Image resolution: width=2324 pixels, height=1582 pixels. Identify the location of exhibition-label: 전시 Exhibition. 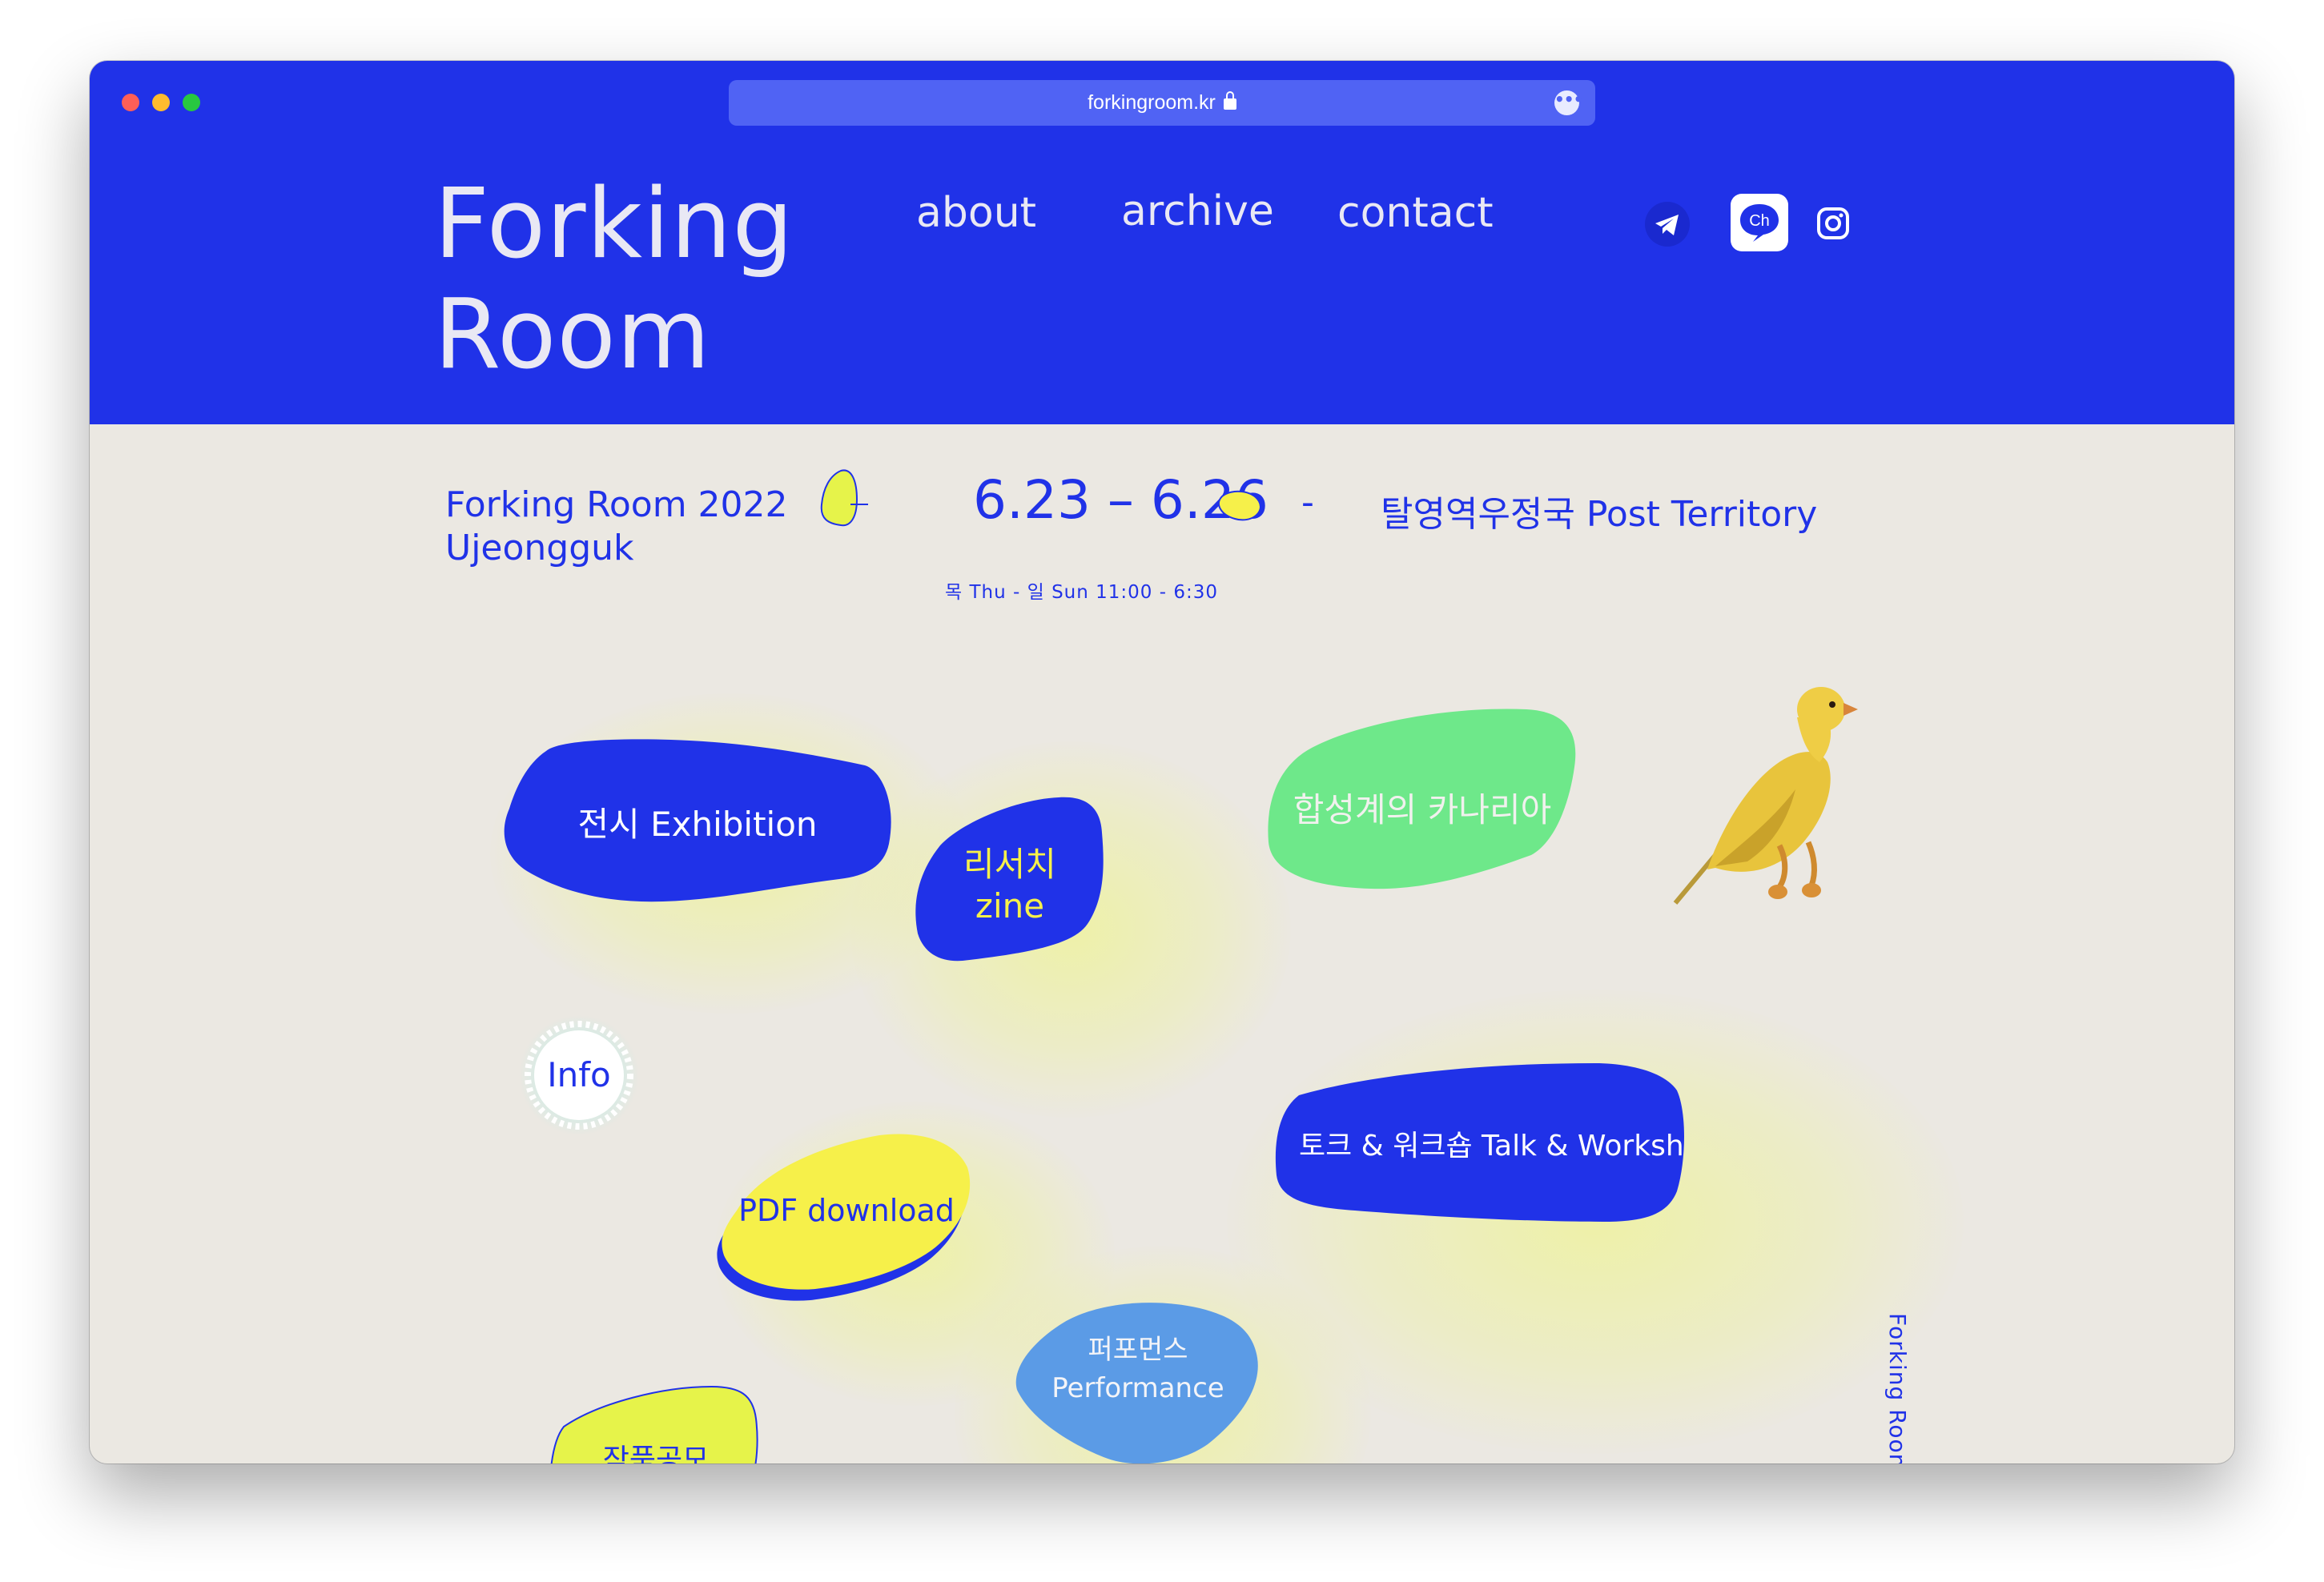
(698, 824).